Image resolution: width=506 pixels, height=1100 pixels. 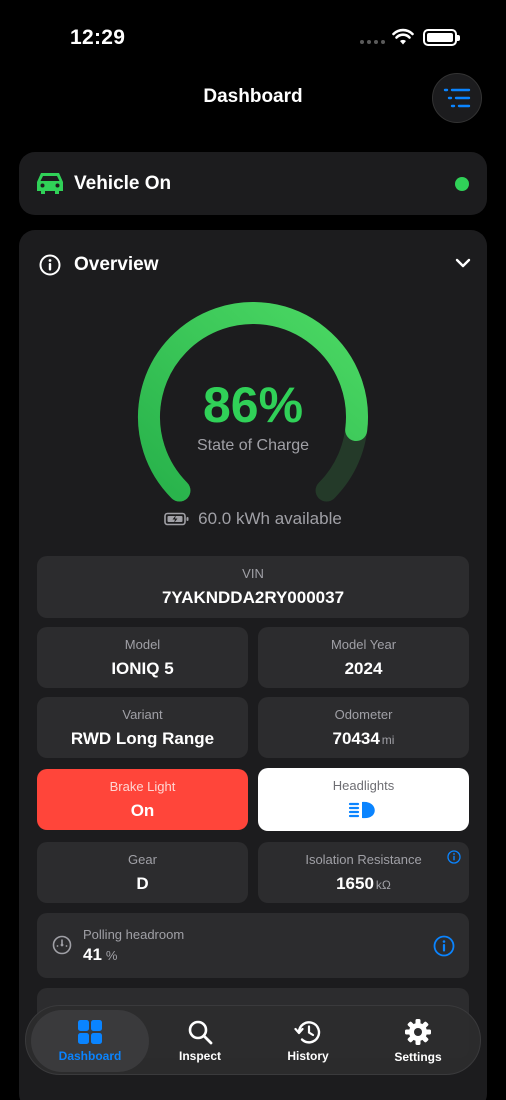 I want to click on menu-button, so click(x=457, y=98).